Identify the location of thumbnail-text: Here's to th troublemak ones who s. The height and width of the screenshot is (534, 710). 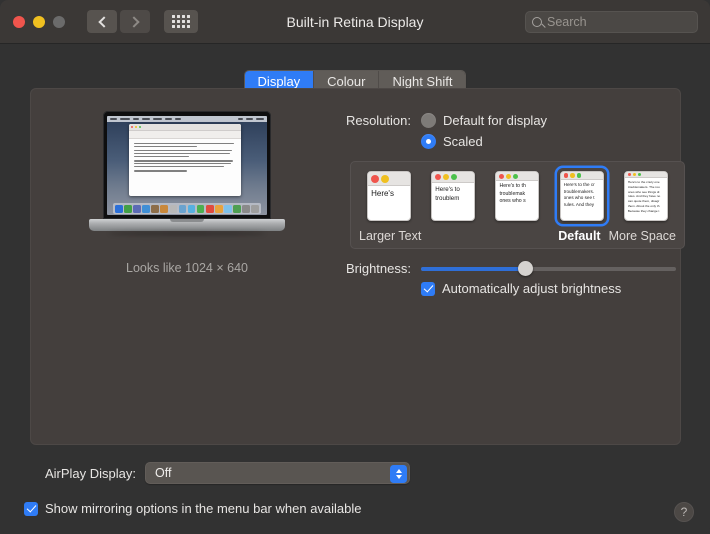
(512, 194).